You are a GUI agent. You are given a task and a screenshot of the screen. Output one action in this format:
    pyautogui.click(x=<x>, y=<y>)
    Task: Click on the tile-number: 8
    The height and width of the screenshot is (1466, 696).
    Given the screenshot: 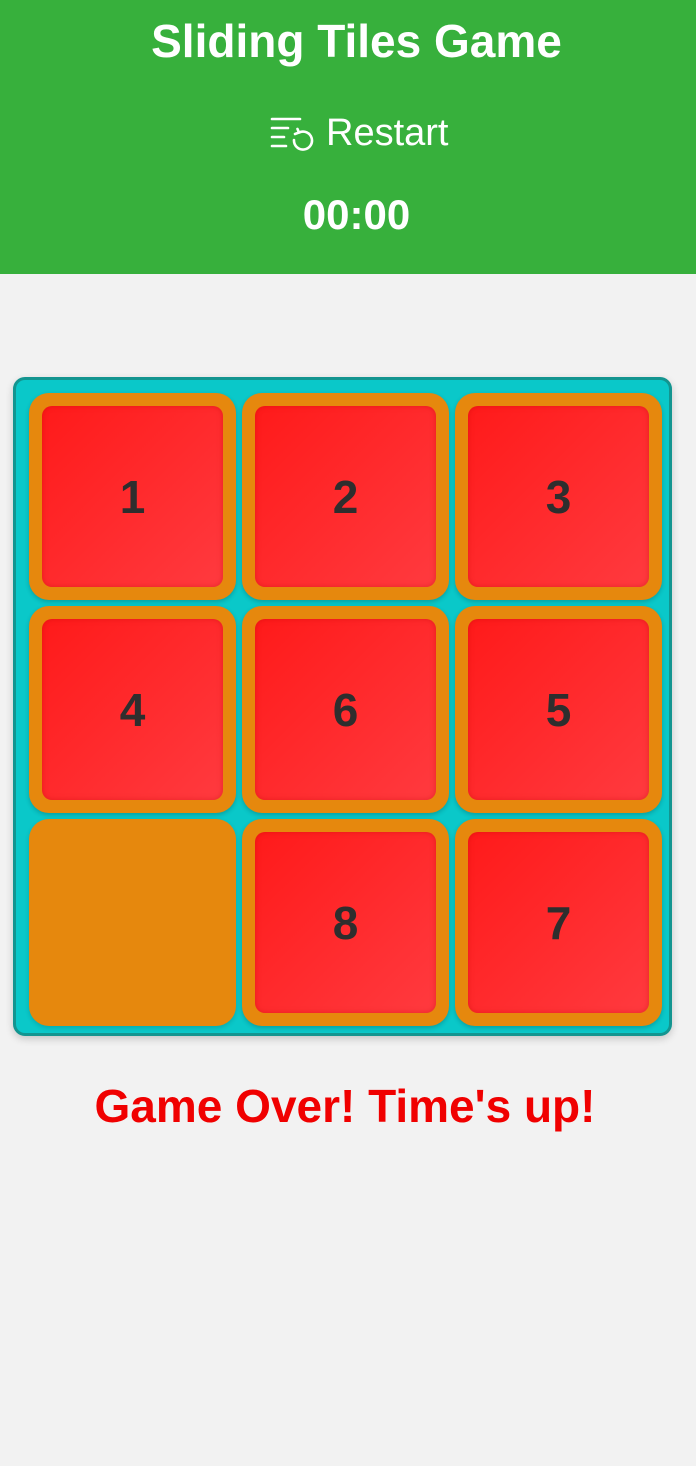 What is the action you would take?
    pyautogui.click(x=345, y=922)
    